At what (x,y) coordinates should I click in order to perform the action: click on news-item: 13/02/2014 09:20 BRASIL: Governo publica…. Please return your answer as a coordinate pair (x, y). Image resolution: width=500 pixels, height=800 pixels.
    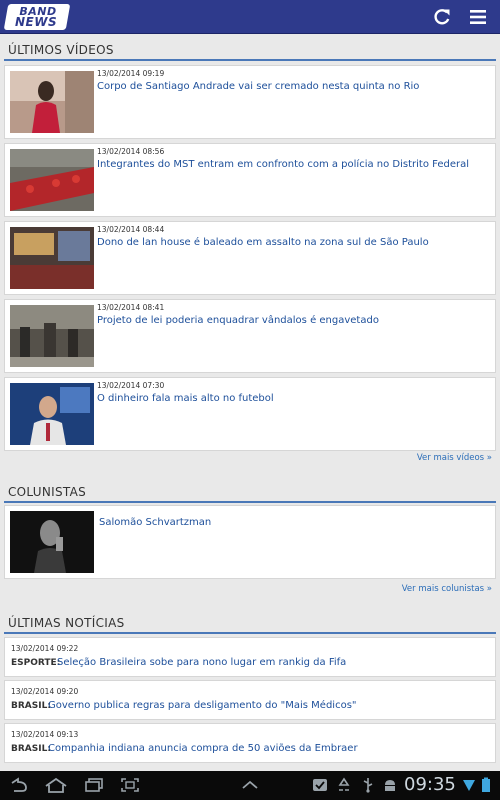
    Looking at the image, I should click on (250, 700).